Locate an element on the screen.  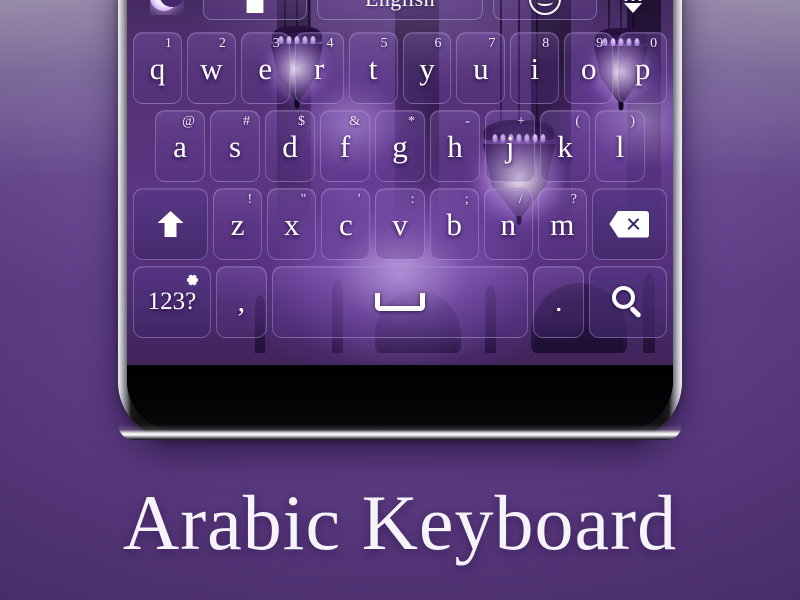
key-label: i is located at coordinates (535, 68).